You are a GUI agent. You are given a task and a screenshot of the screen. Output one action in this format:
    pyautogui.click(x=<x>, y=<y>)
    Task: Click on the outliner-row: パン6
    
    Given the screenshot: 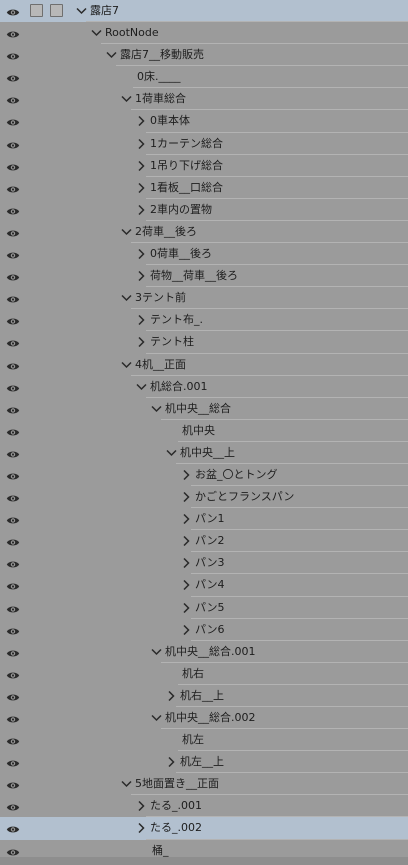 What is the action you would take?
    pyautogui.click(x=204, y=630)
    